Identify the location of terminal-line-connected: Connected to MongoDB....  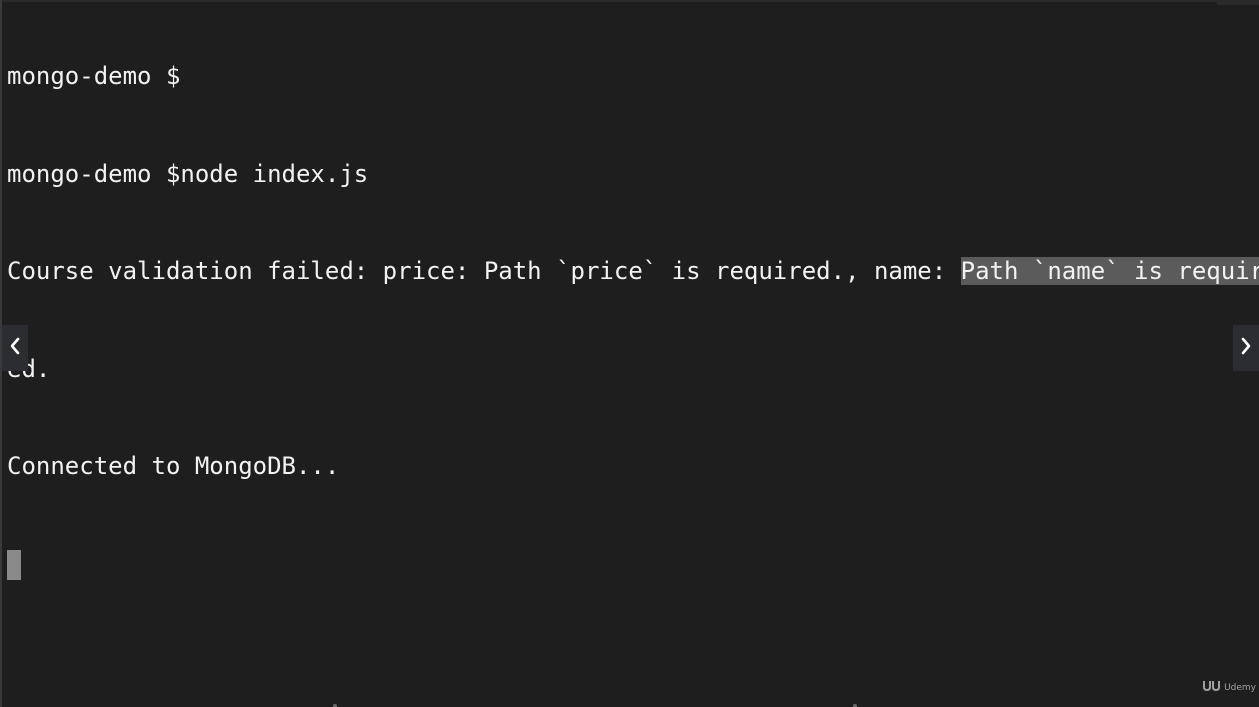
(173, 466).